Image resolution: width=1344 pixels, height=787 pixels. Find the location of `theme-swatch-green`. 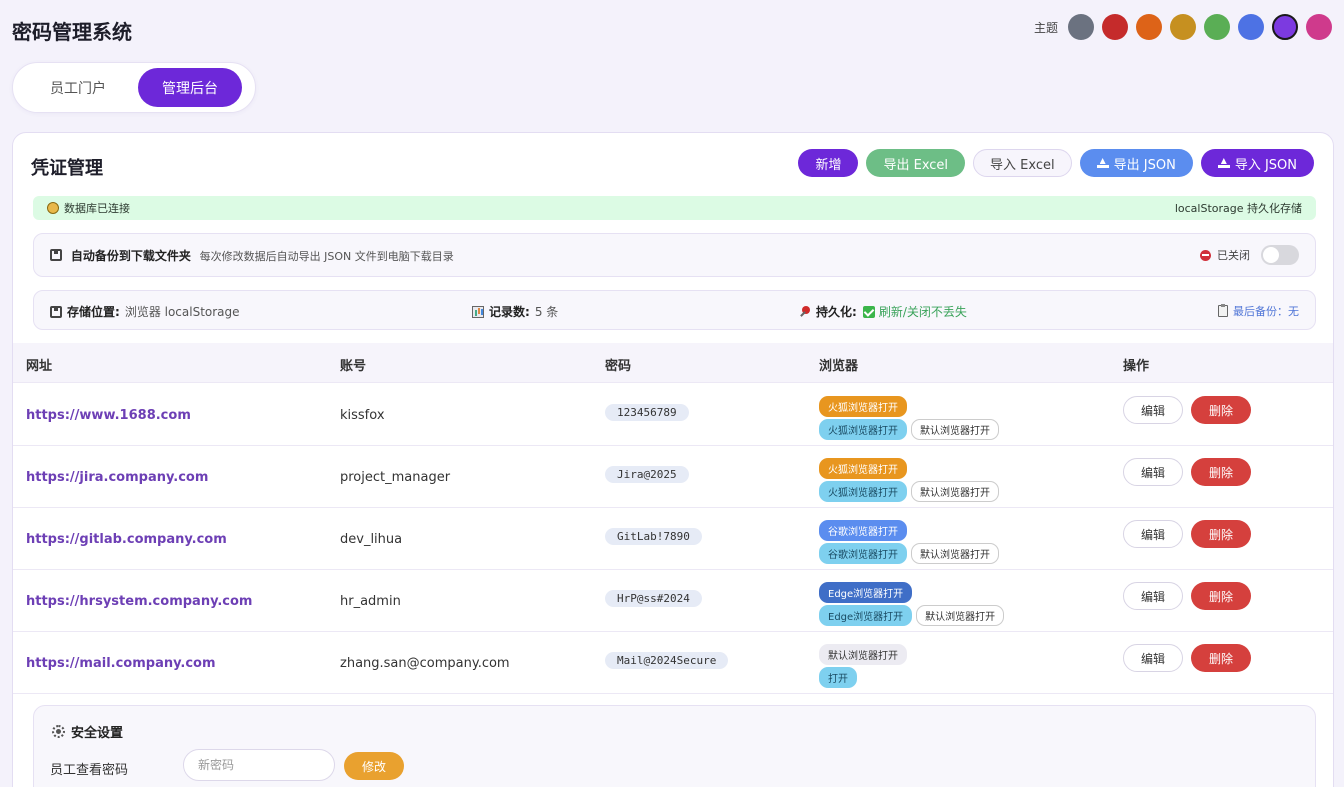

theme-swatch-green is located at coordinates (1217, 27).